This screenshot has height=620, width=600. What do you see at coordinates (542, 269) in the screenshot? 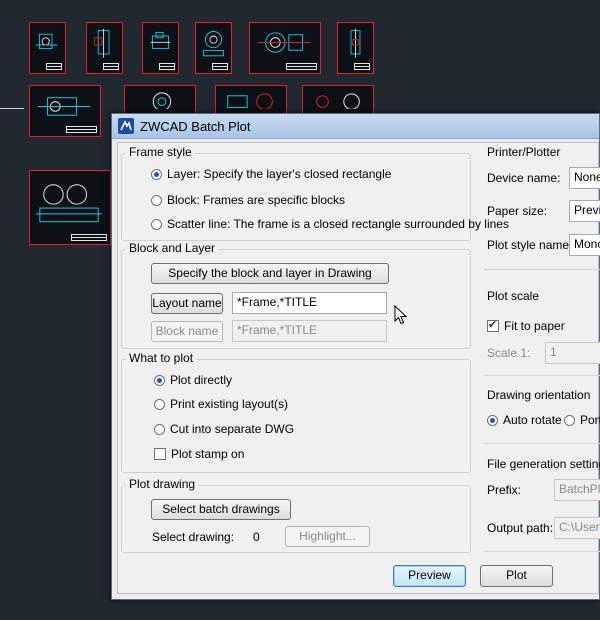
I see `printer-separator` at bounding box center [542, 269].